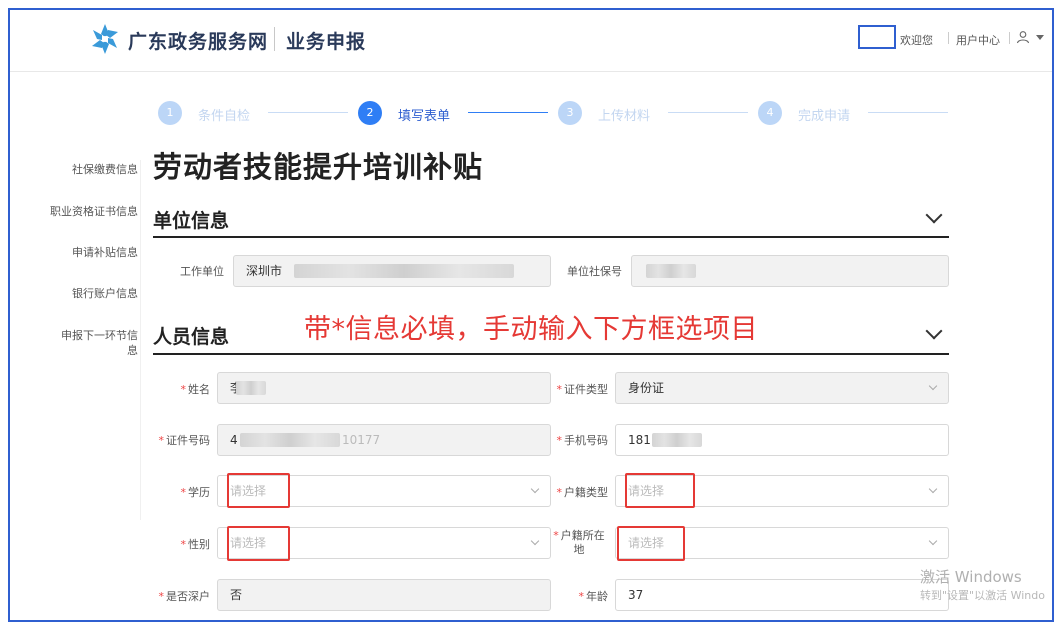  I want to click on gender-label: * 性别, so click(195, 544).